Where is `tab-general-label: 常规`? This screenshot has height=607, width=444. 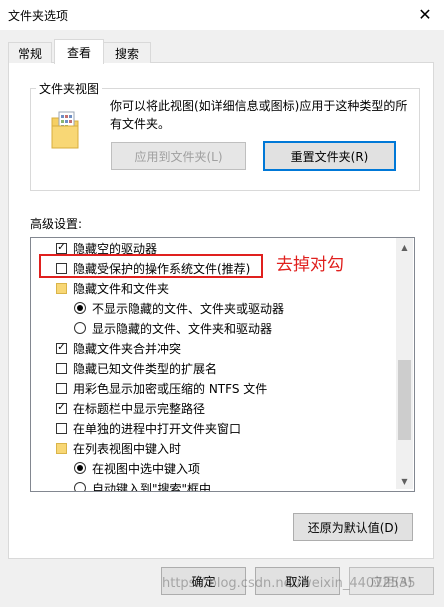 tab-general-label: 常规 is located at coordinates (29, 53).